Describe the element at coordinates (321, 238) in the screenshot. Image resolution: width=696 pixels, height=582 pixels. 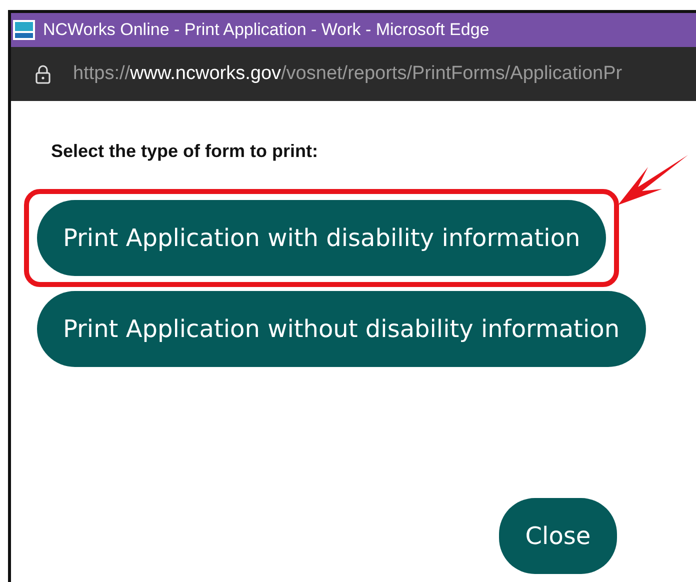
I see `print-option-button: Print Application with disability information` at that location.